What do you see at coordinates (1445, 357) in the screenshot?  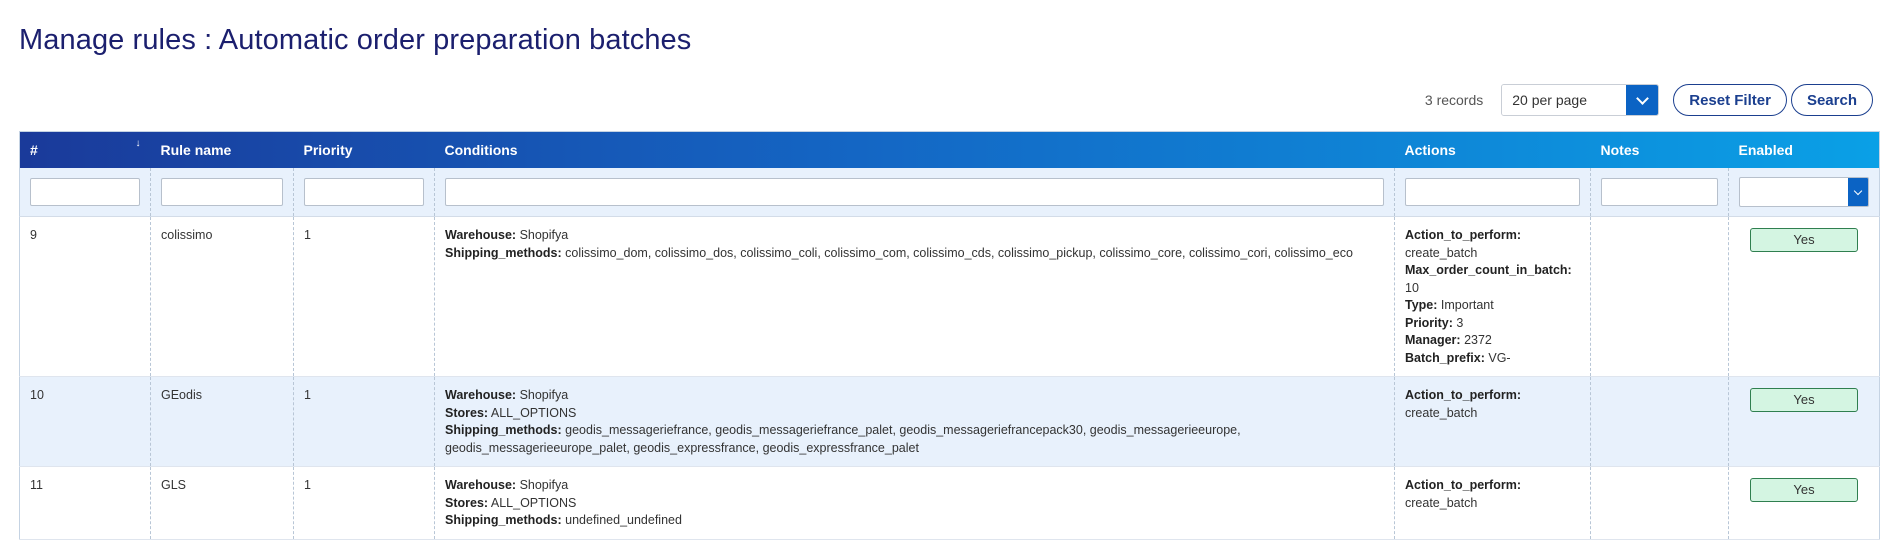 I see `action-key: Batch_prefix:` at bounding box center [1445, 357].